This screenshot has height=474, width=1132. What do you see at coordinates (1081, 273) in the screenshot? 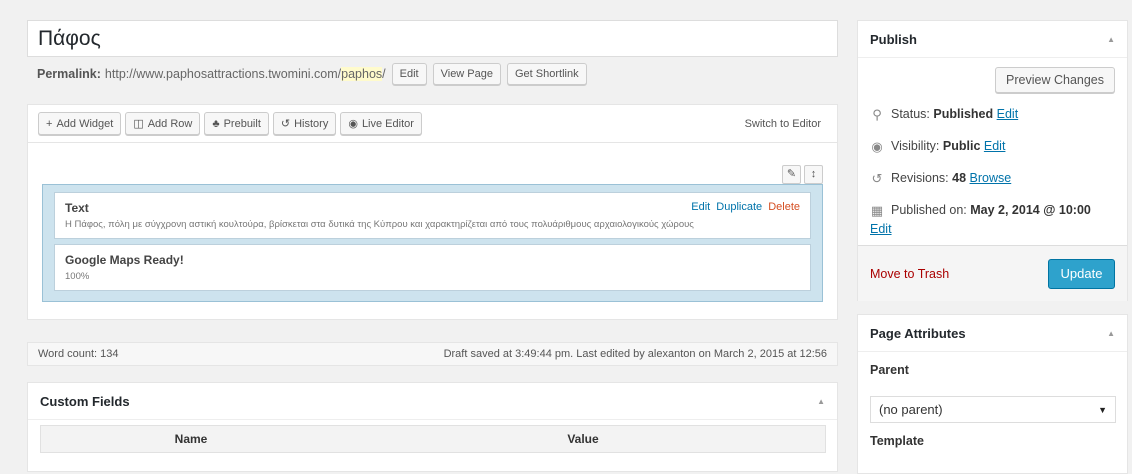
I see `update-button: Update` at bounding box center [1081, 273].